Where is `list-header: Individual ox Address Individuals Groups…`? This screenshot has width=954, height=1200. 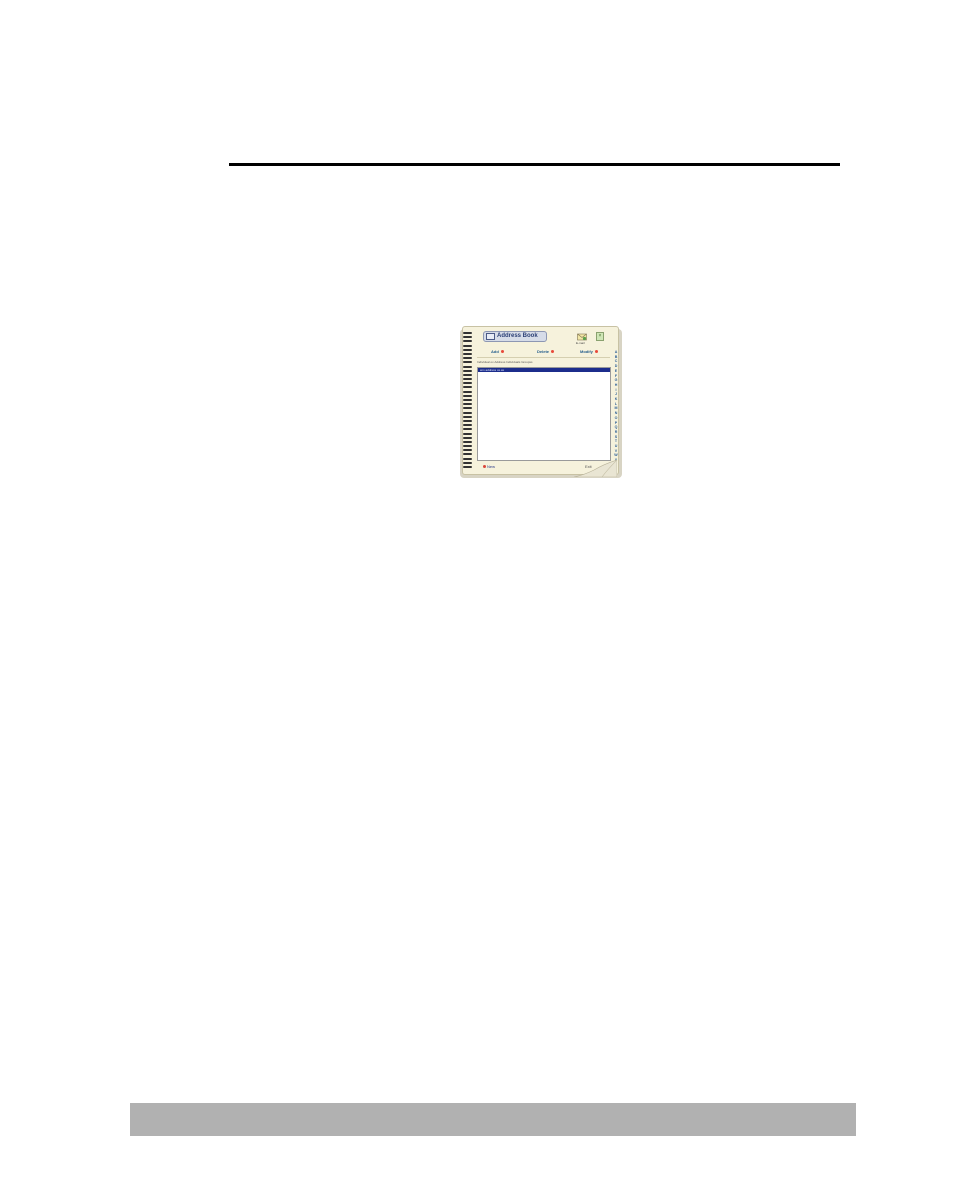
list-header: Individual ox Address Individuals Groups… is located at coordinates (505, 362).